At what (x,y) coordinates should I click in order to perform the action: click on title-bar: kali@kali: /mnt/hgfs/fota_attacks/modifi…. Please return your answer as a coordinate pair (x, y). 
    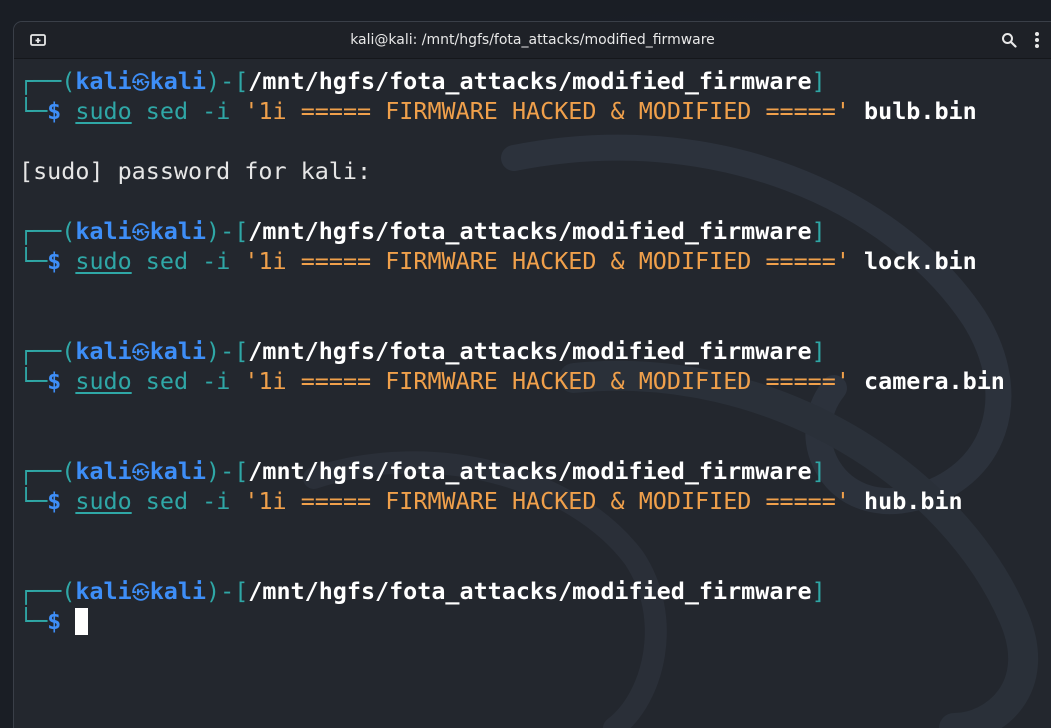
    Looking at the image, I should click on (532, 40).